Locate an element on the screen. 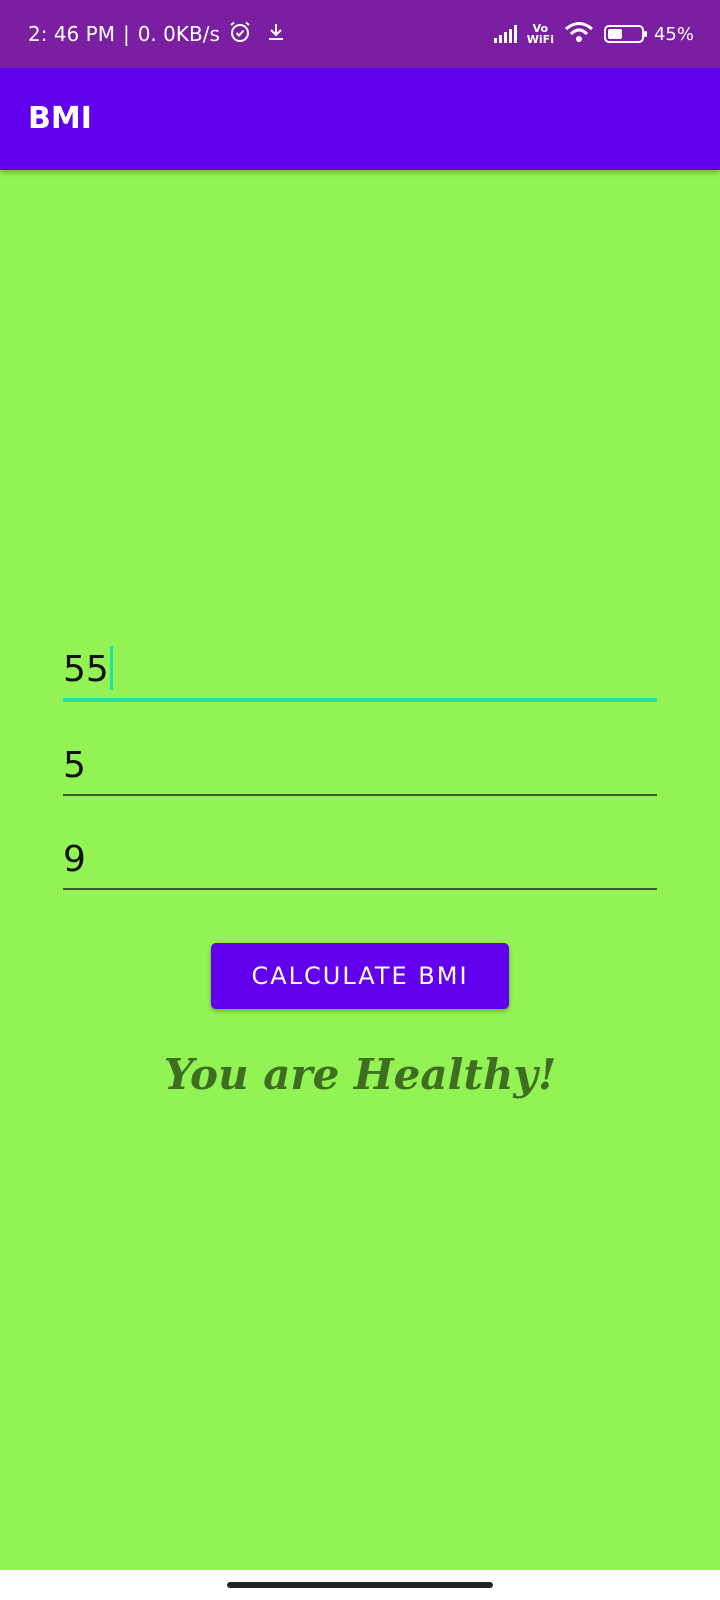 The image size is (720, 1600). wifi-label: WiFi is located at coordinates (540, 39).